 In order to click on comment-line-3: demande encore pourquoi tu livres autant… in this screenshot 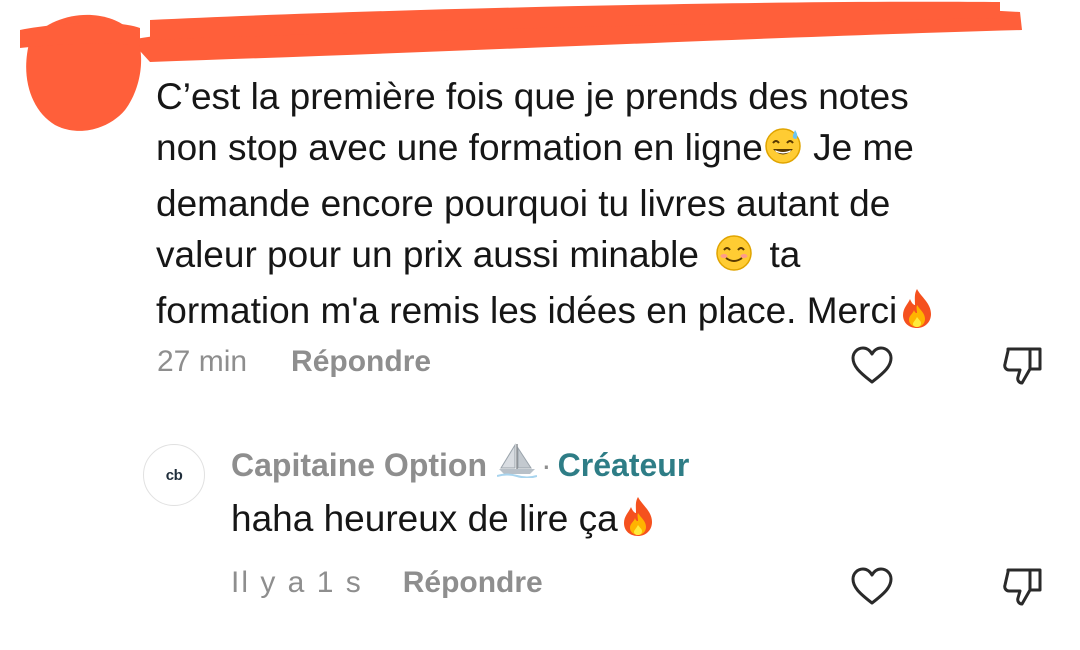, I will do `click(523, 203)`.